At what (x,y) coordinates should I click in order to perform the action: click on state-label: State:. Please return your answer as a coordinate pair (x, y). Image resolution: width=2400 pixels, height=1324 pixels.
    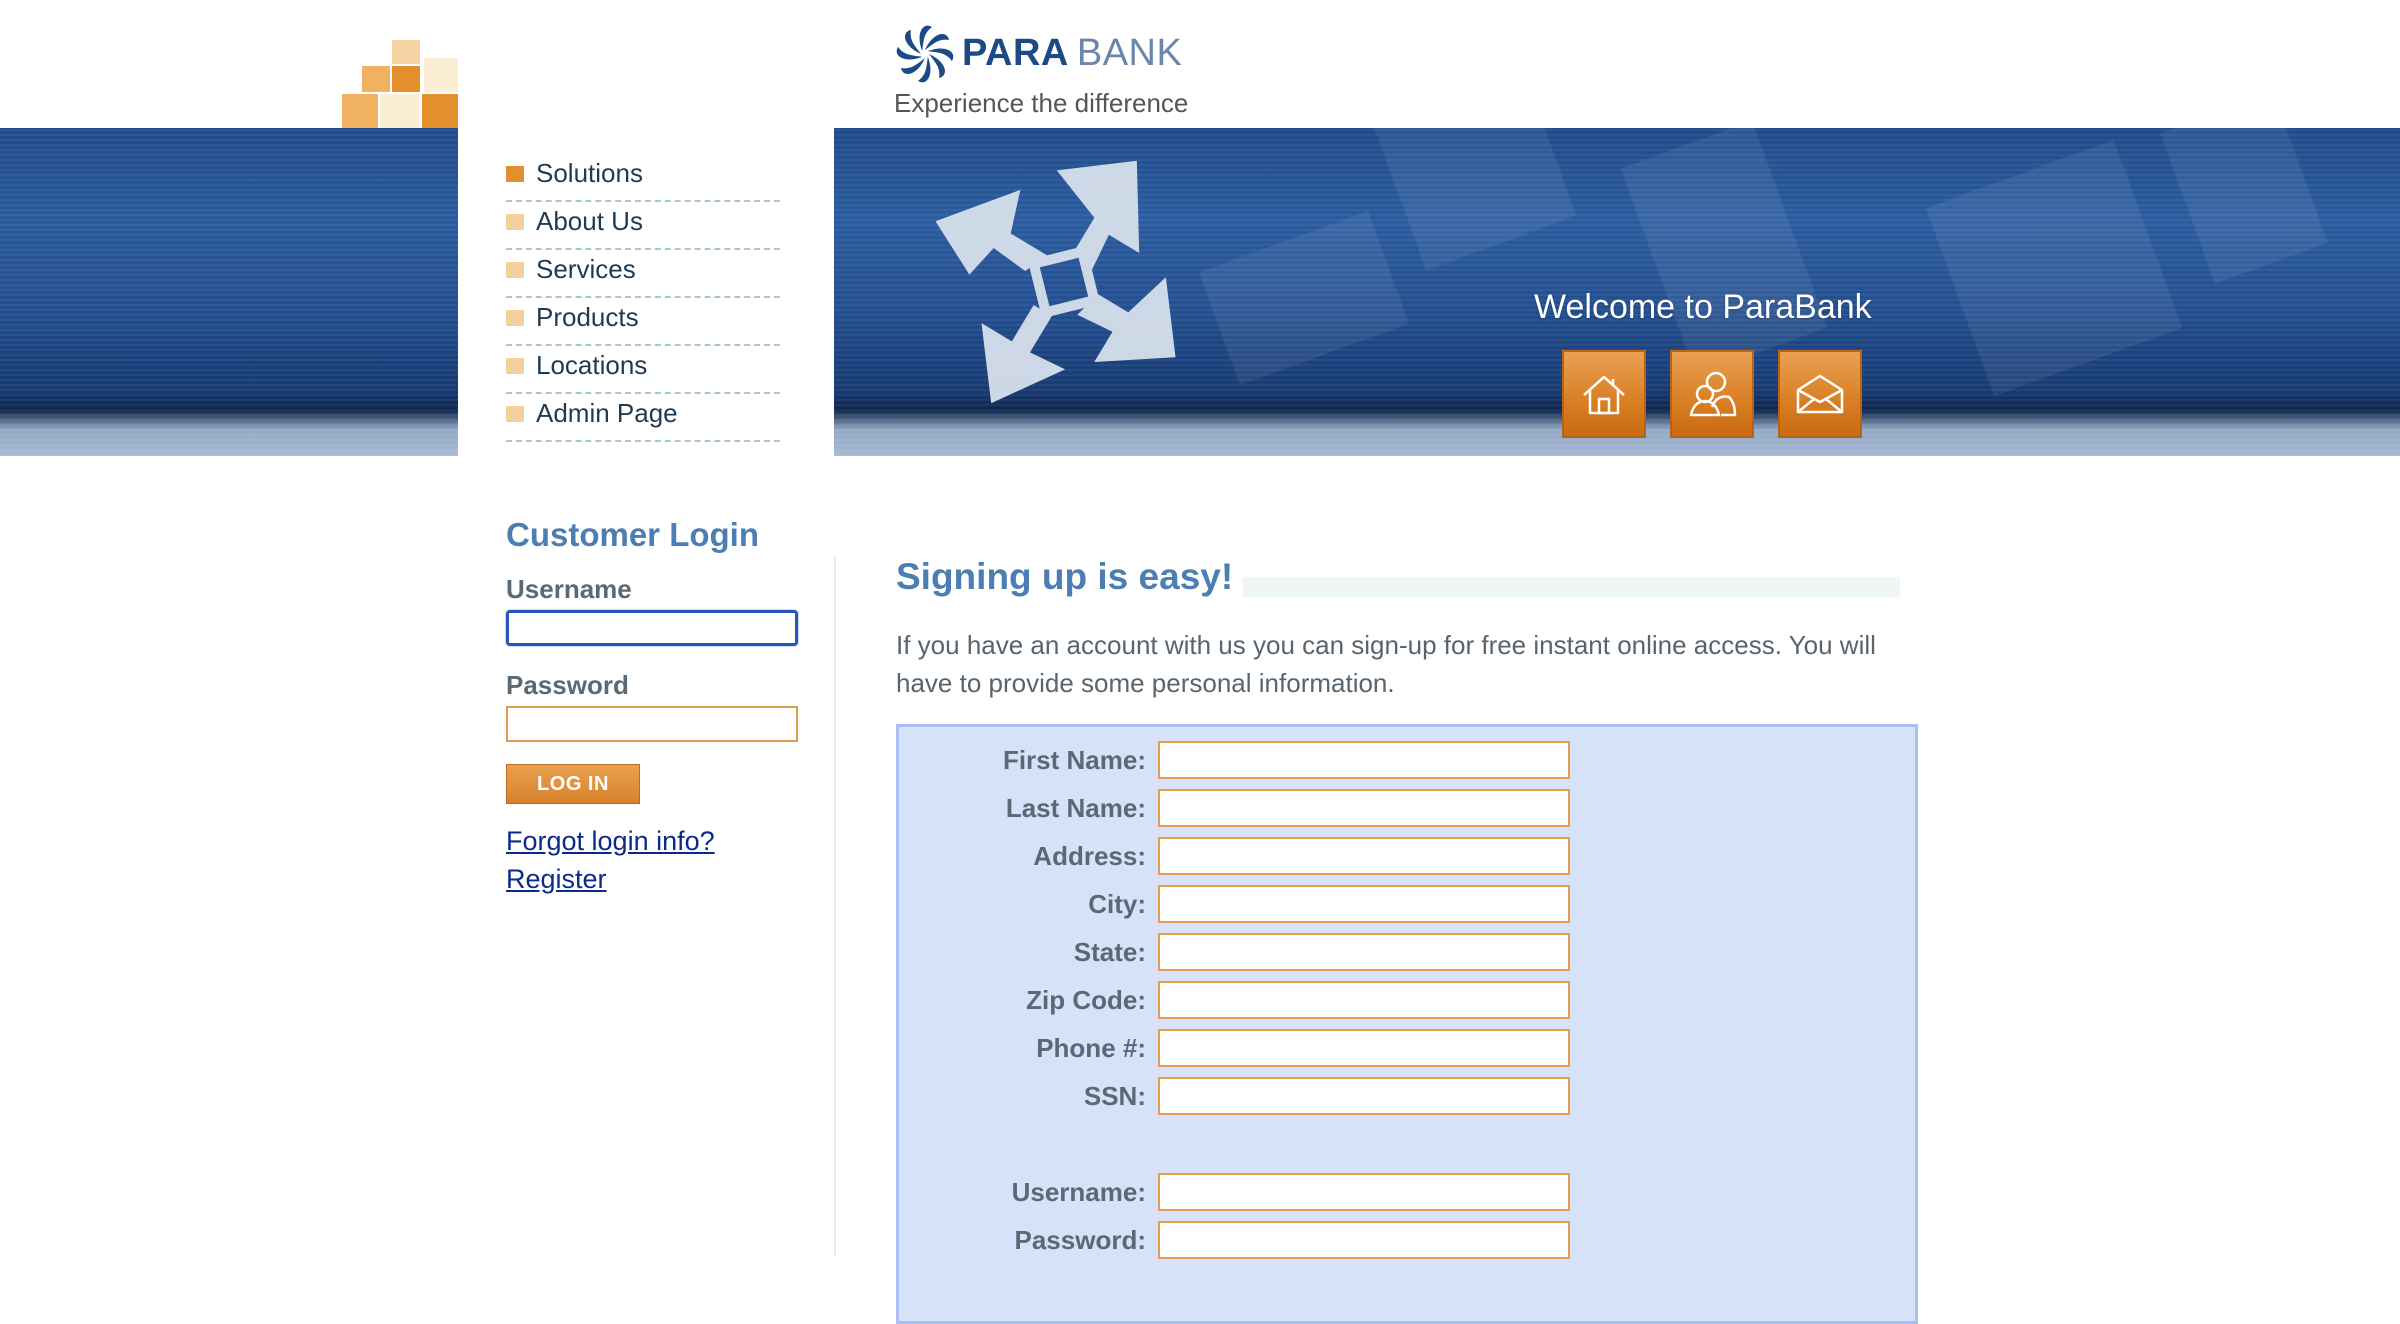
    Looking at the image, I should click on (1109, 952).